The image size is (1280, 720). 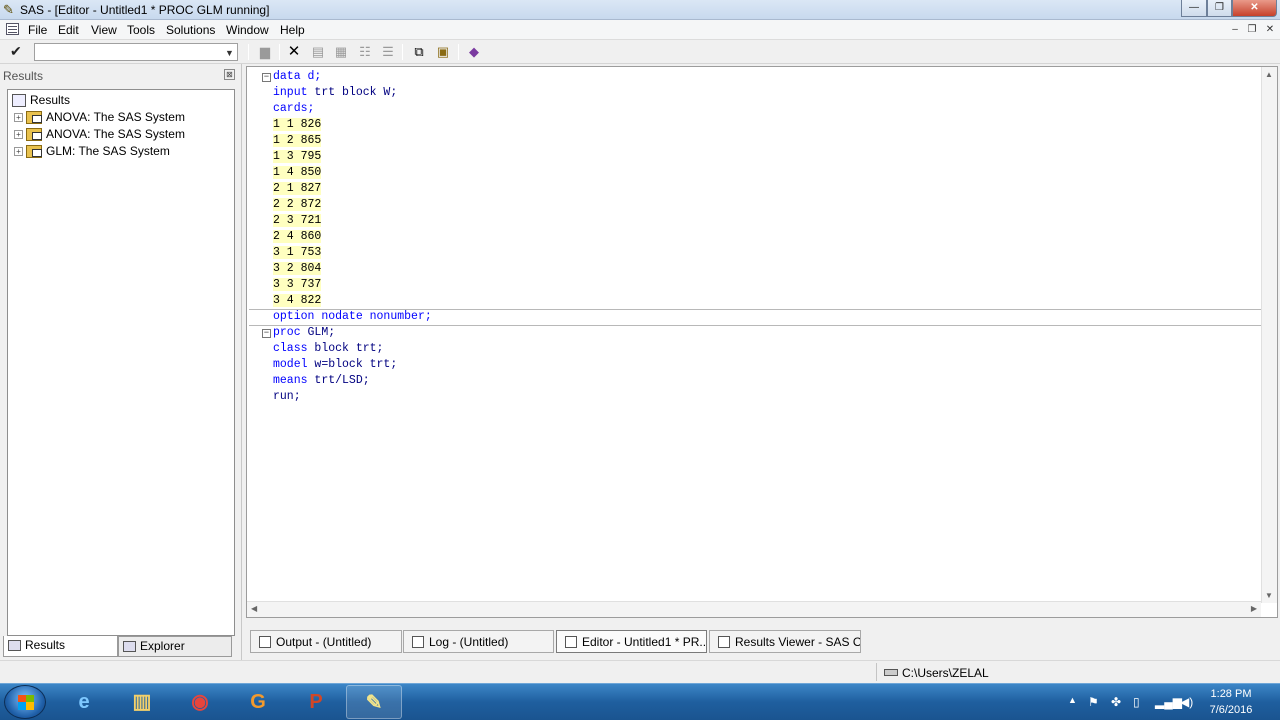 I want to click on volume-icon: ◀), so click(x=1186, y=702).